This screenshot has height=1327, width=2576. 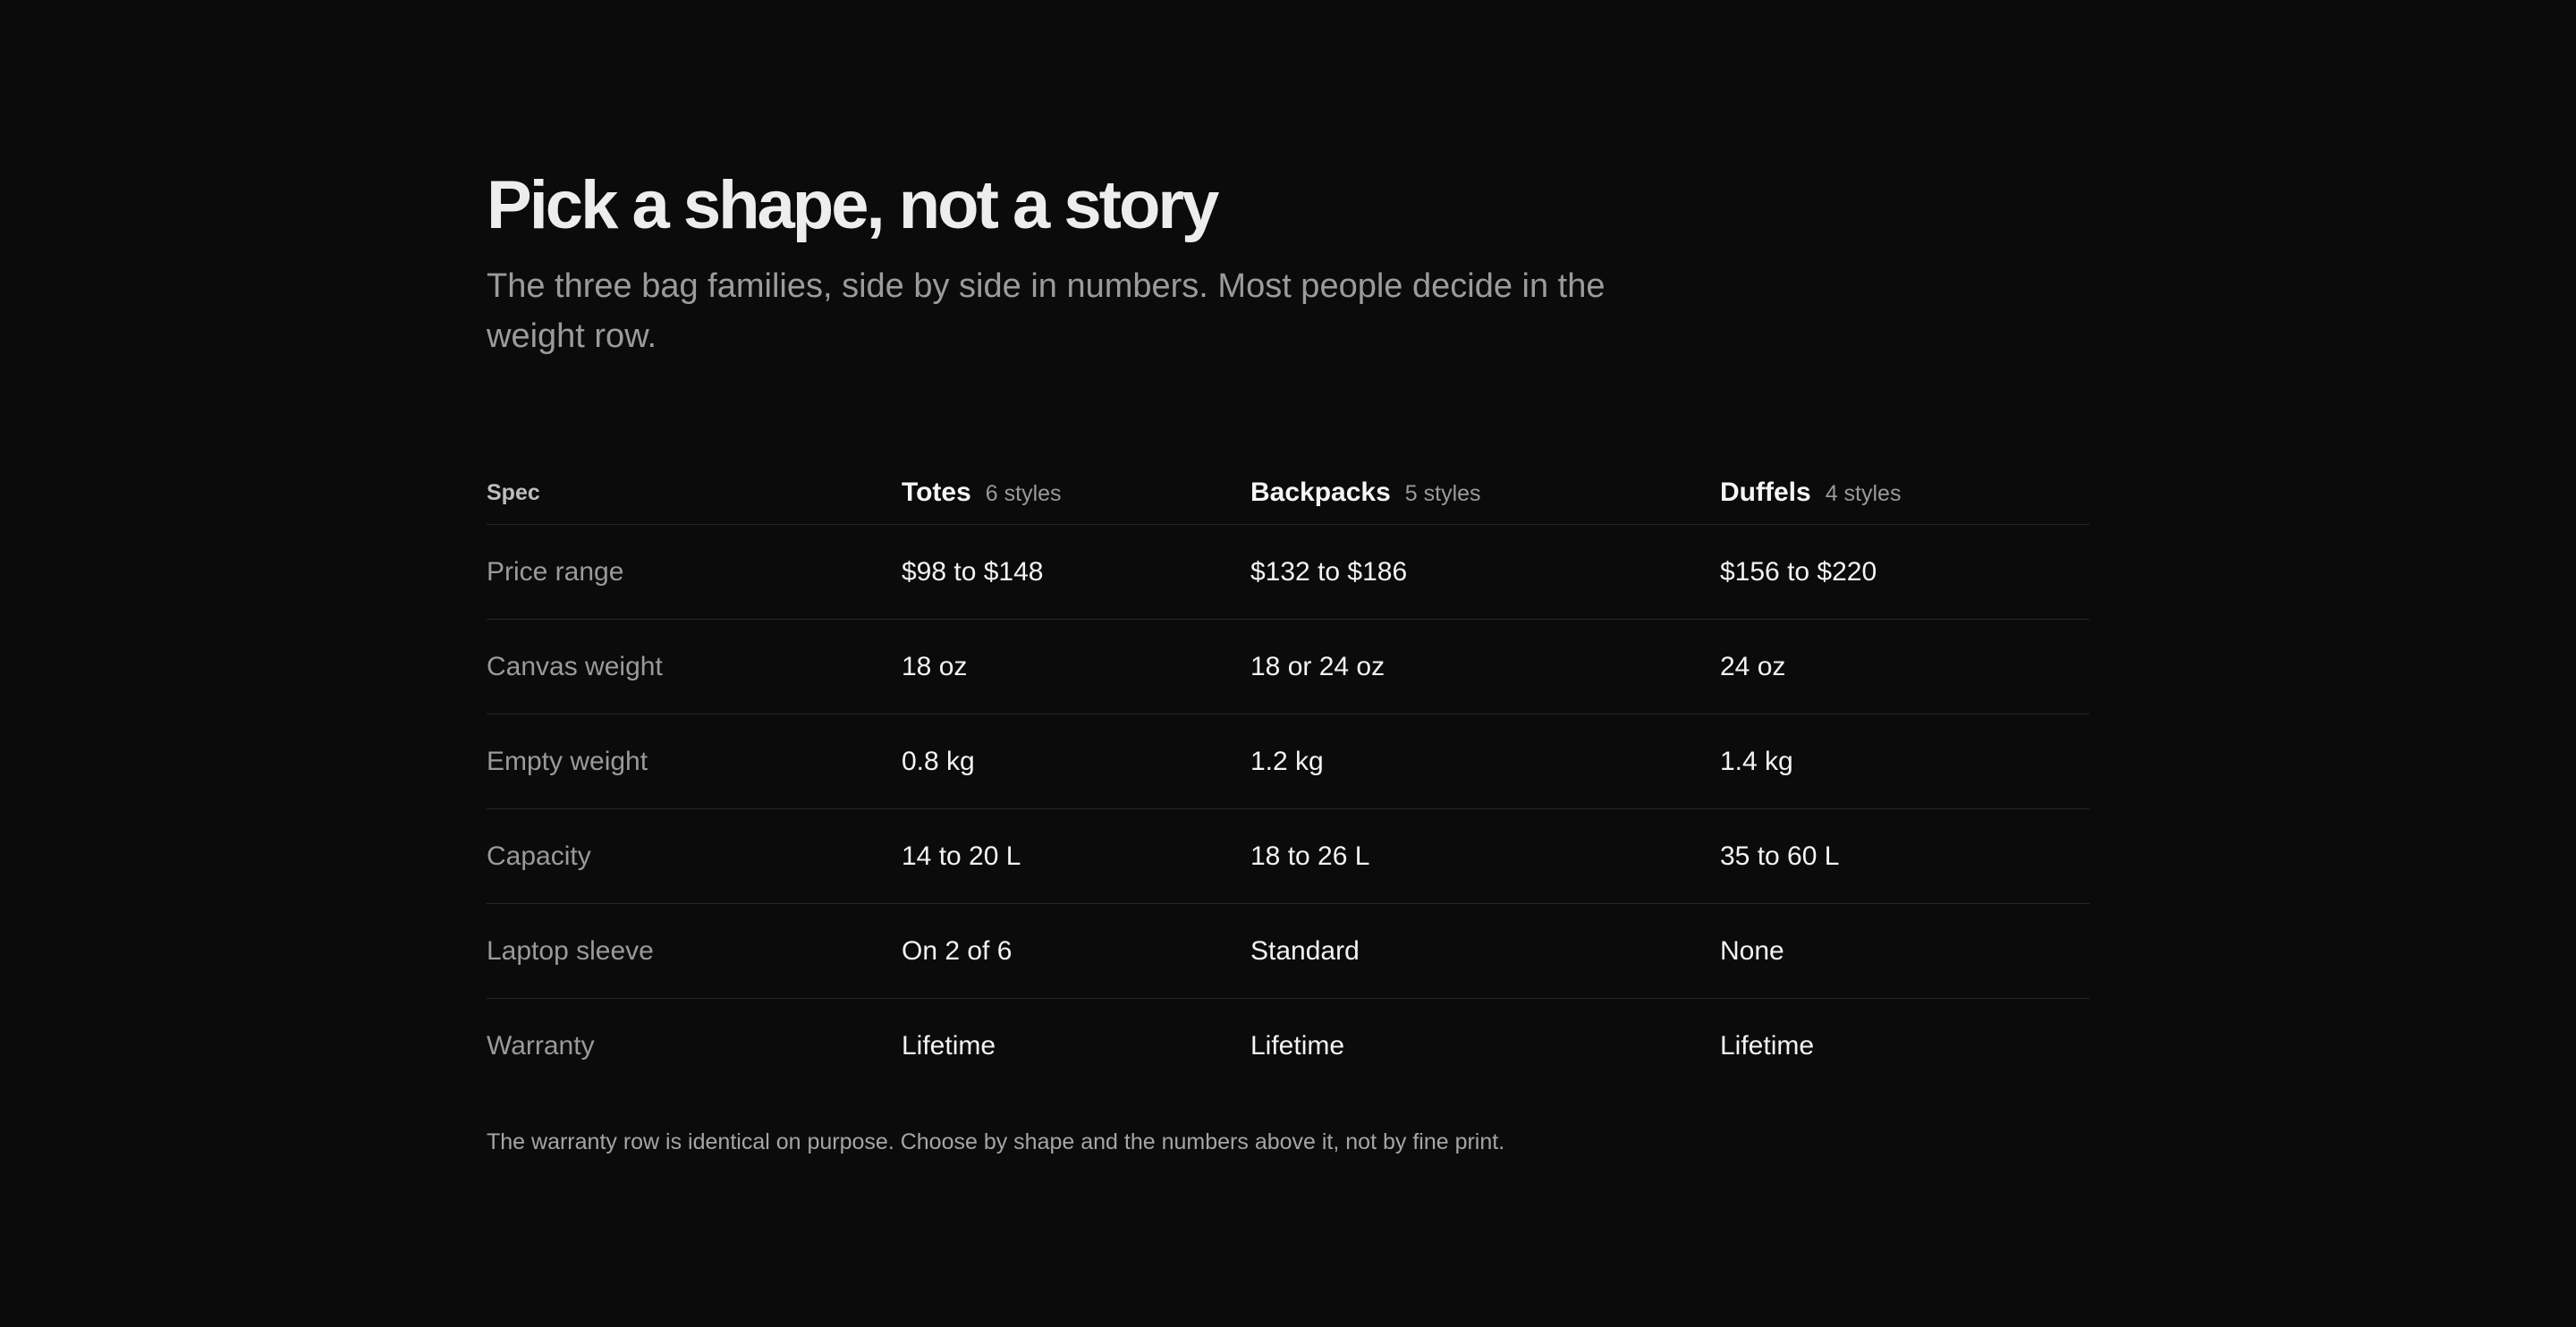 I want to click on cell-backpacks: Lifetime, so click(x=1297, y=1045).